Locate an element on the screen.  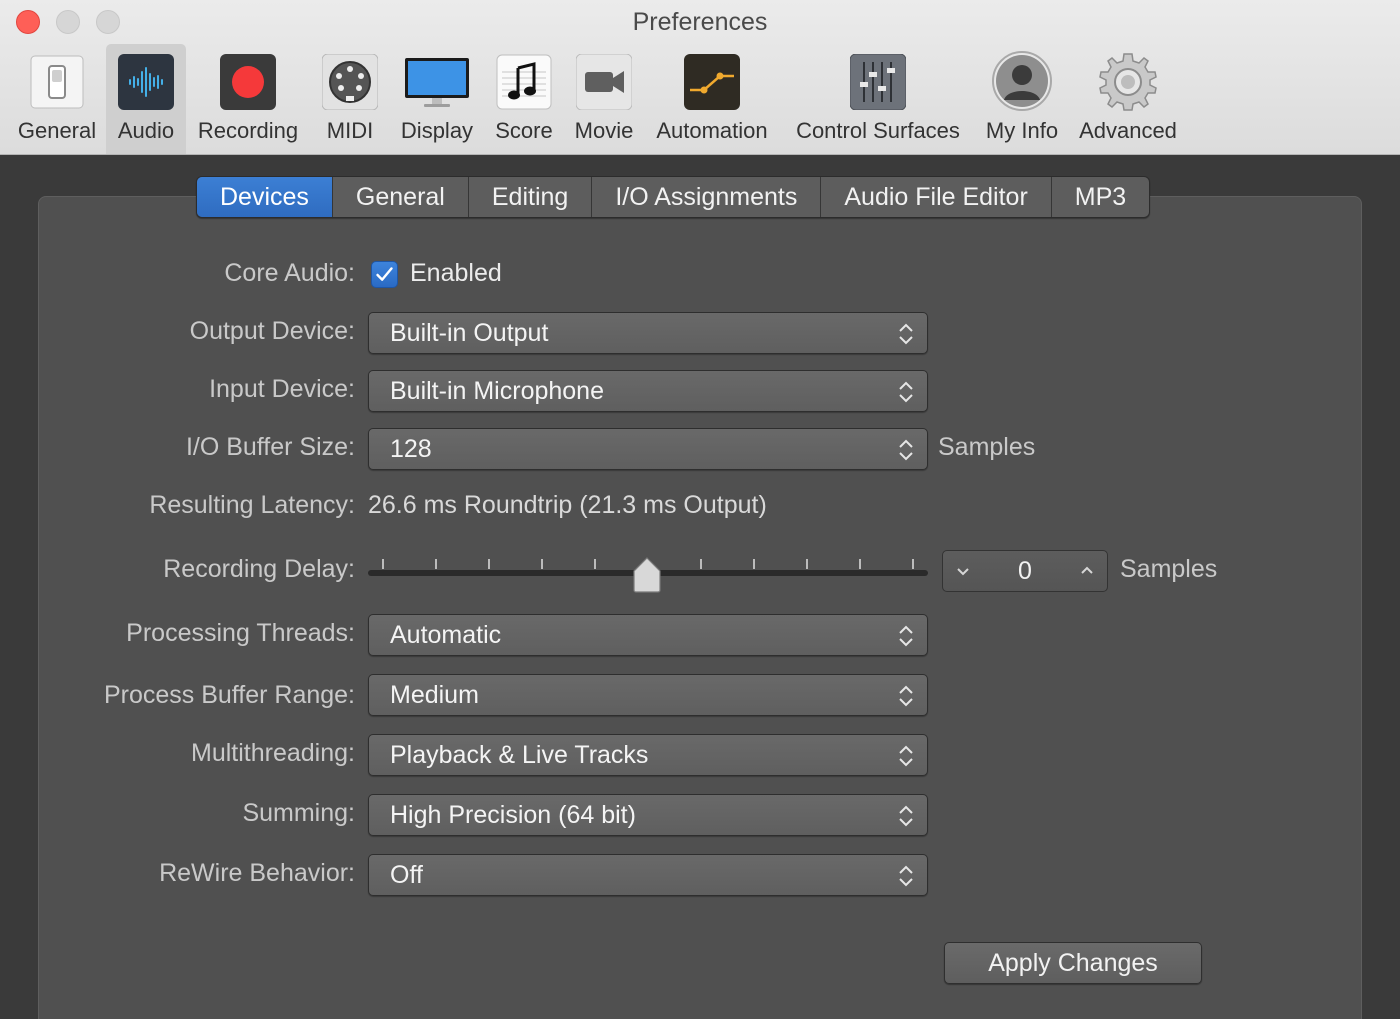
toolbar-item-display: Display is located at coordinates (437, 99).